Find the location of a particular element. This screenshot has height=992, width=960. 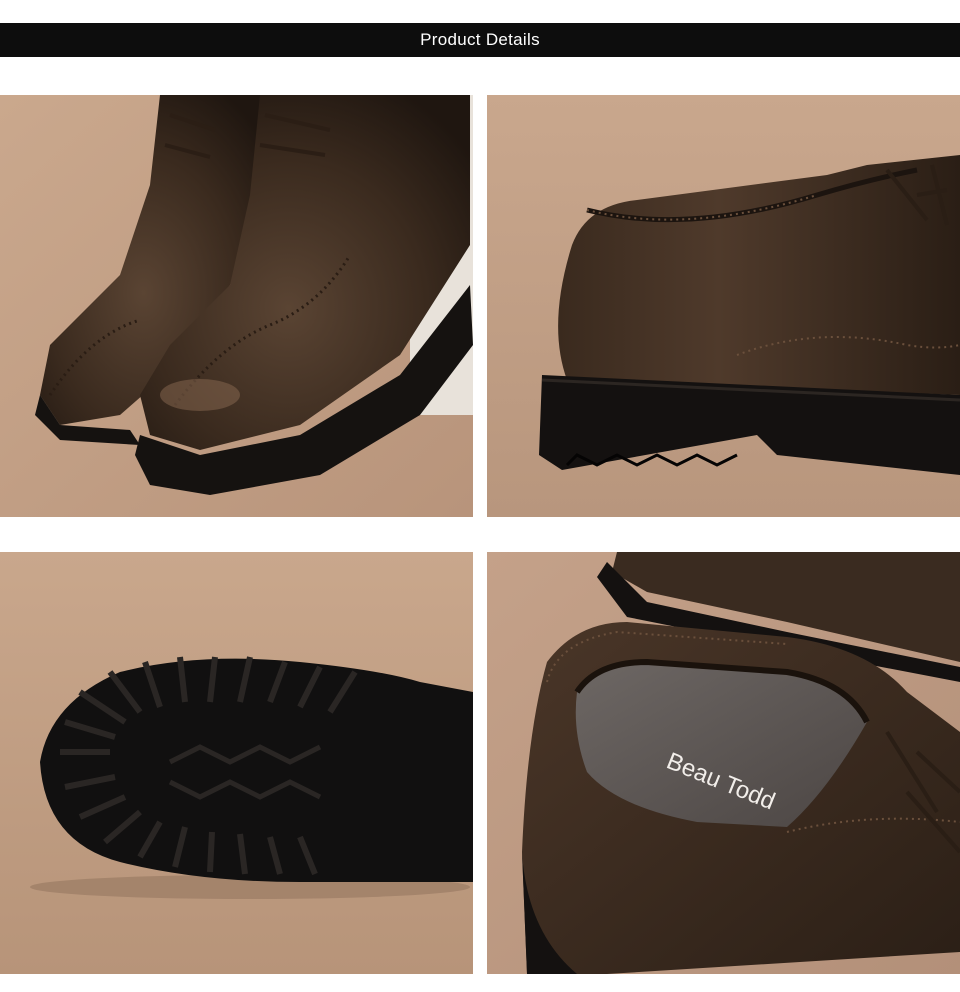

header-bar: Product Details is located at coordinates (480, 40).